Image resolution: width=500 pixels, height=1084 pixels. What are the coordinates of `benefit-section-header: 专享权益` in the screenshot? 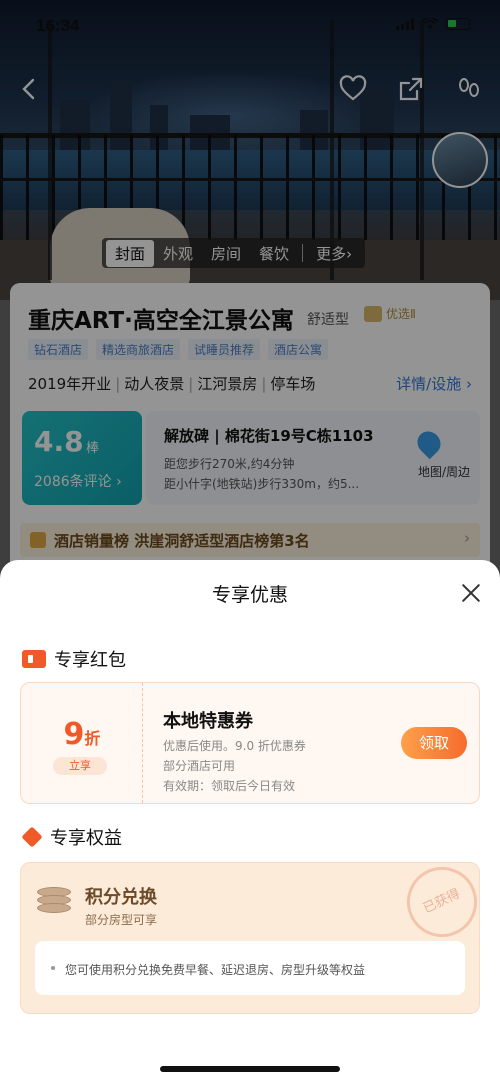 It's located at (71, 837).